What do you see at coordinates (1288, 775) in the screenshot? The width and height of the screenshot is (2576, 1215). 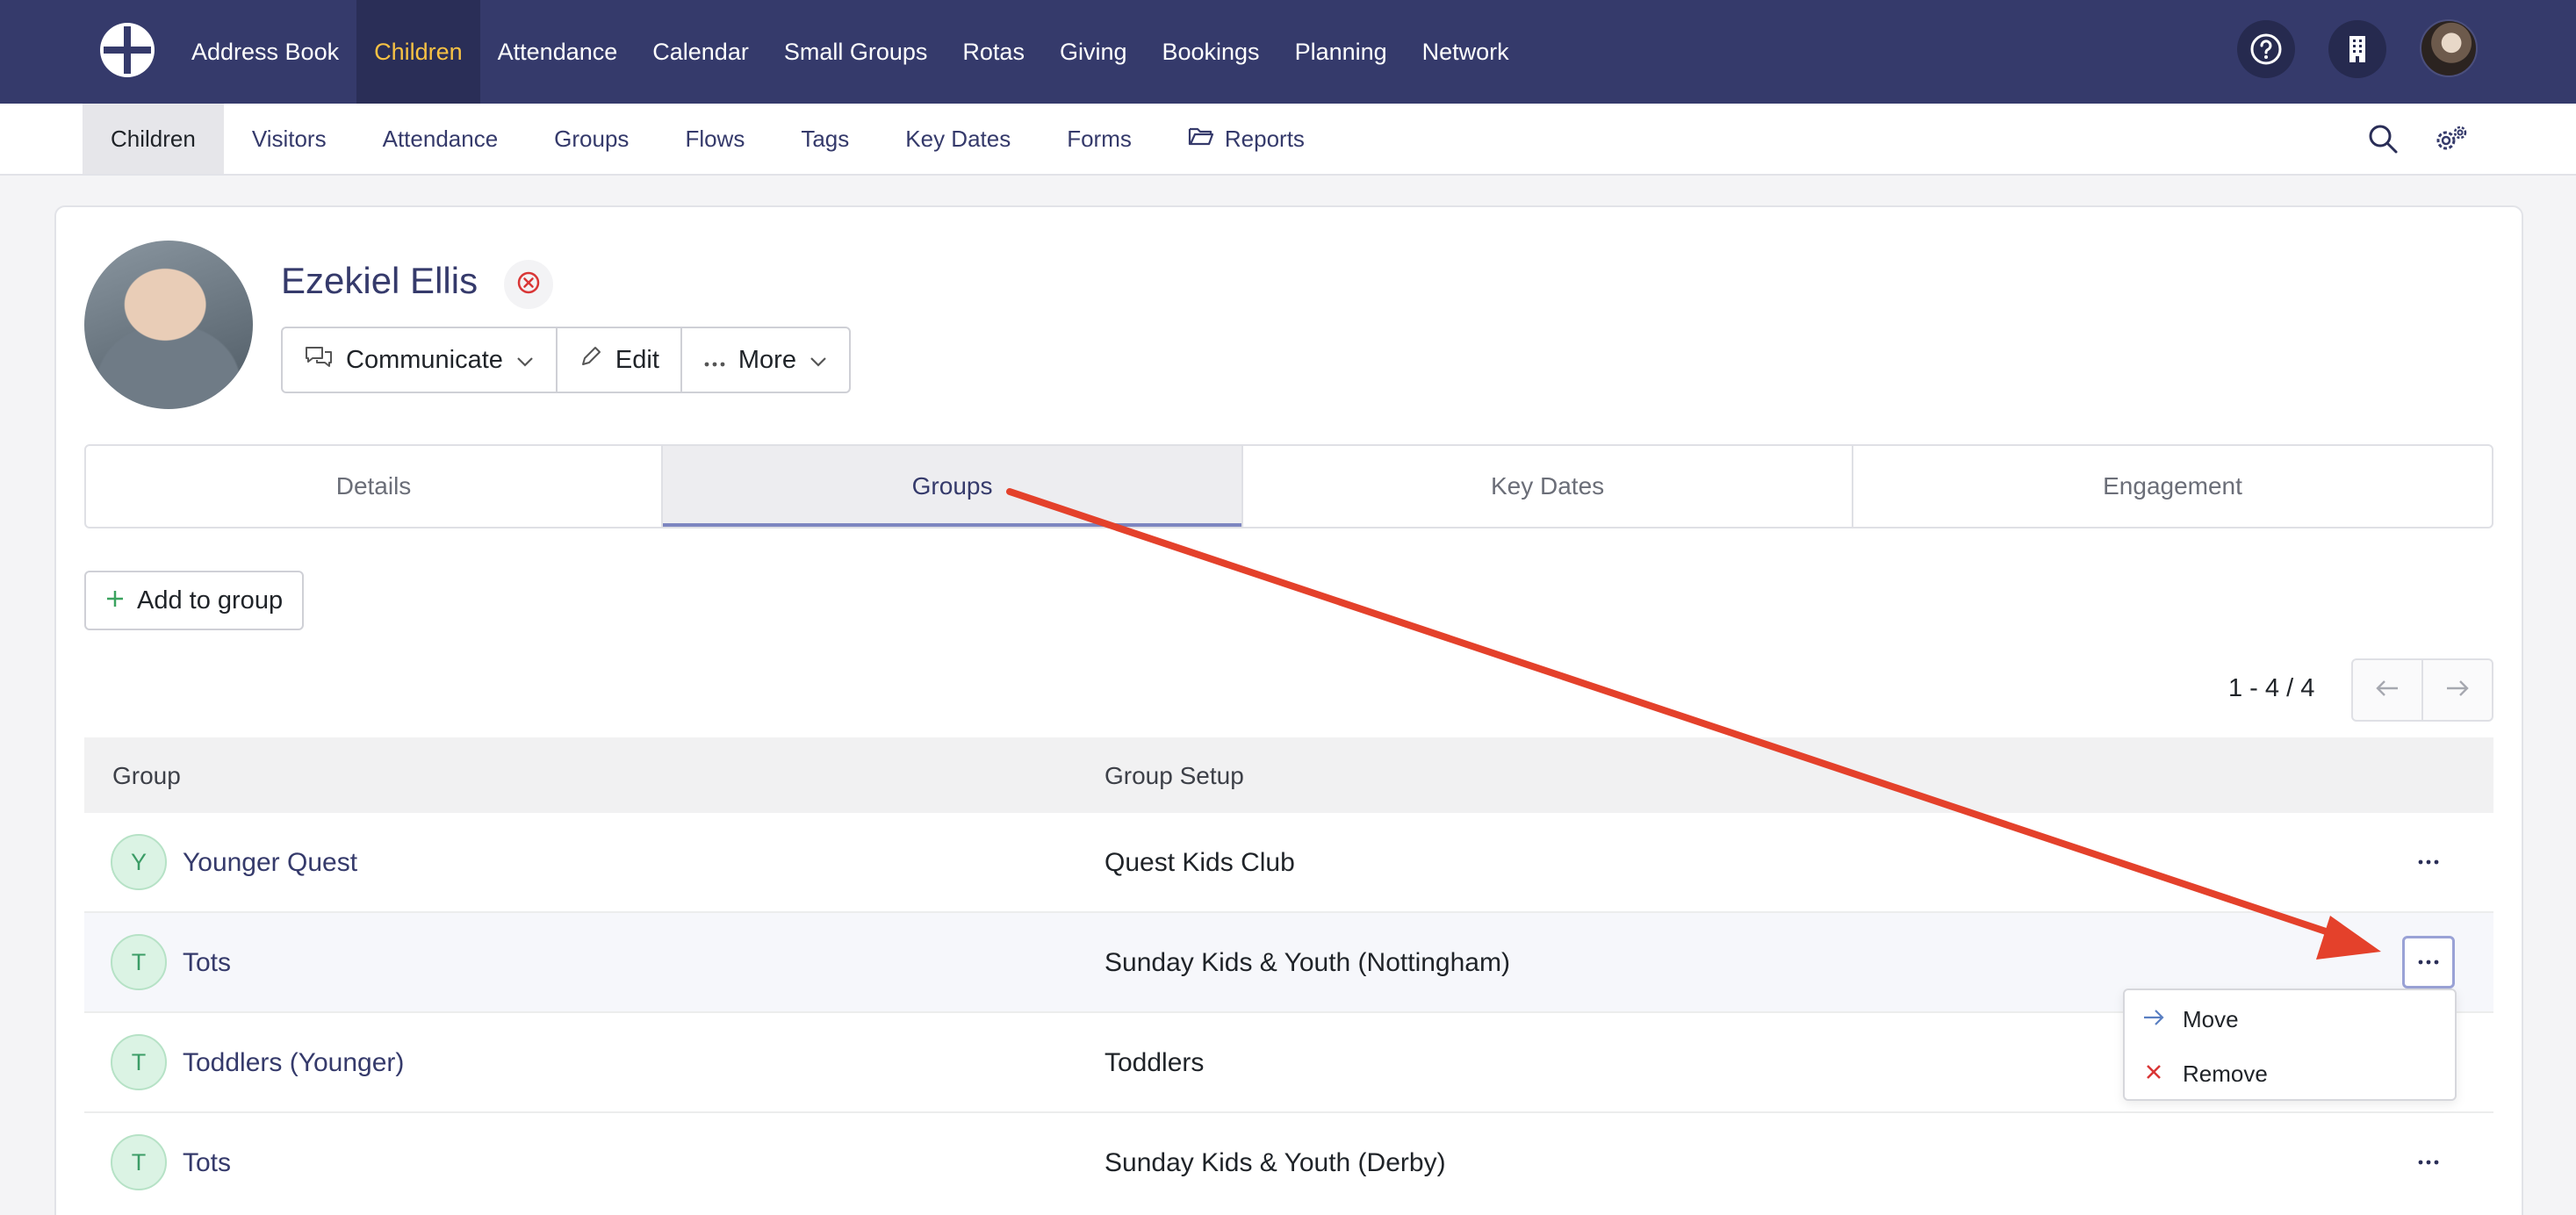 I see `table-header: Group Group Setup` at bounding box center [1288, 775].